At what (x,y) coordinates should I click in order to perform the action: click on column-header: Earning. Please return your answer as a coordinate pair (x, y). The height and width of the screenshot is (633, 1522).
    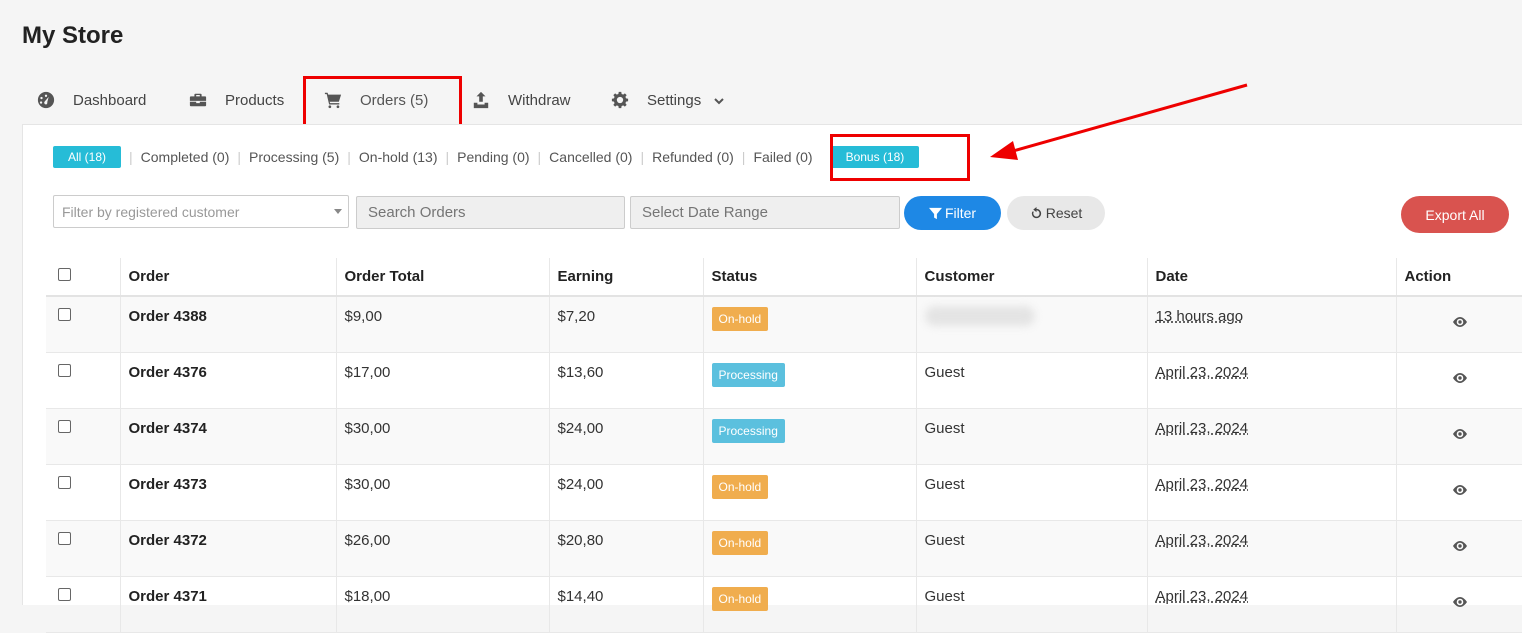
    Looking at the image, I should click on (626, 277).